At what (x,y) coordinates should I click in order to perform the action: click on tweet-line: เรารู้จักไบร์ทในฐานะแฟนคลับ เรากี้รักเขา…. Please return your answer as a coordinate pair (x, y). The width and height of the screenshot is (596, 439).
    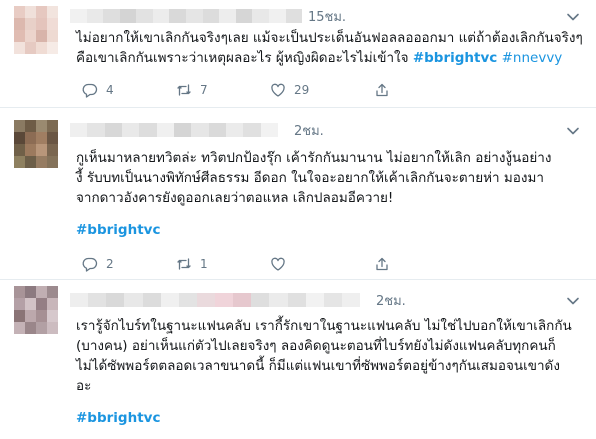
    Looking at the image, I should click on (324, 326).